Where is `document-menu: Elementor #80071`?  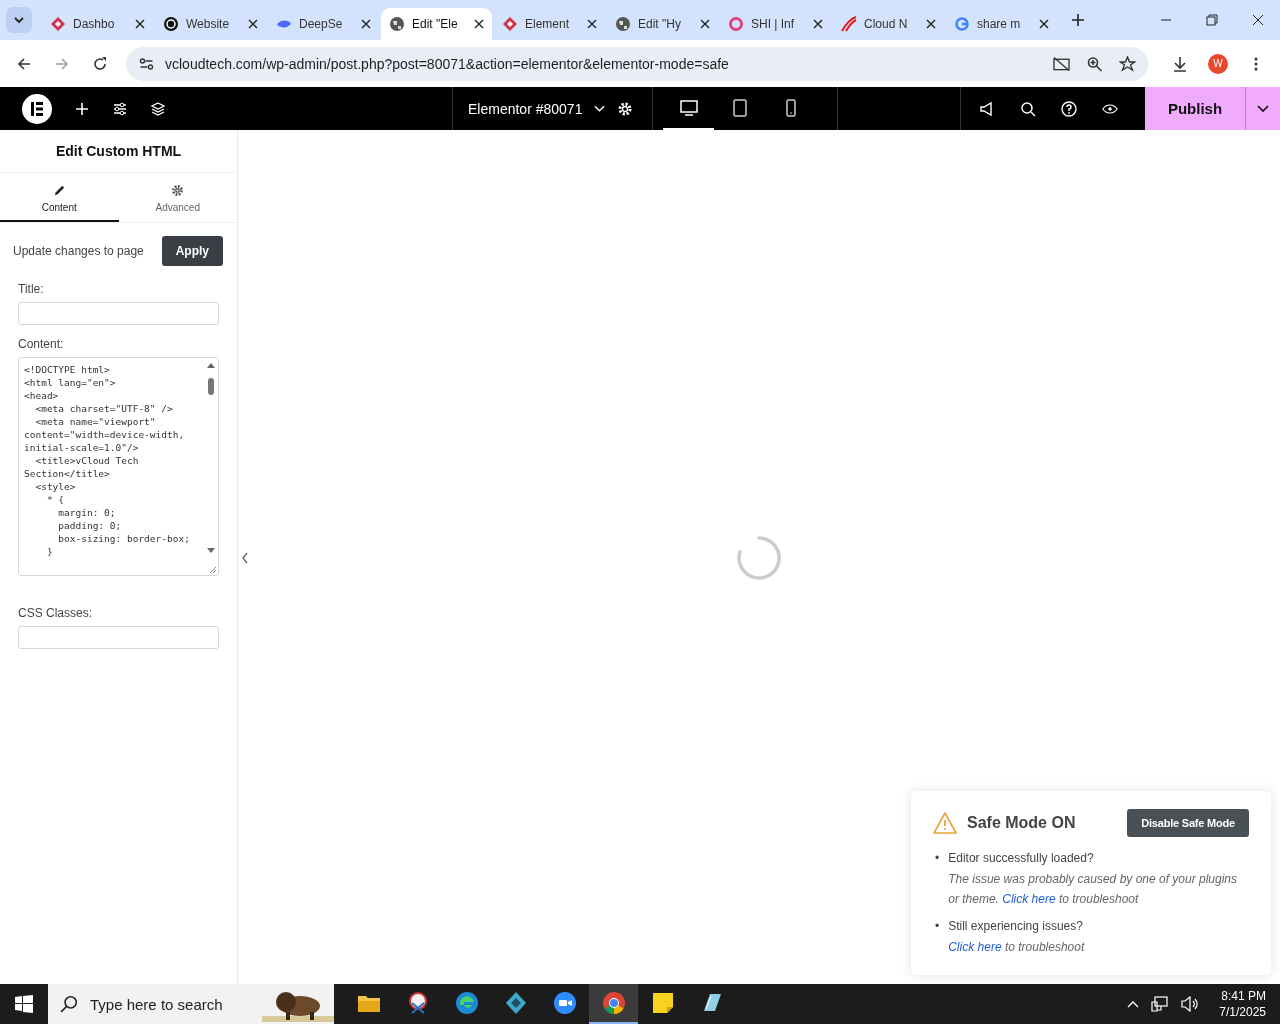 document-menu: Elementor #80071 is located at coordinates (525, 108).